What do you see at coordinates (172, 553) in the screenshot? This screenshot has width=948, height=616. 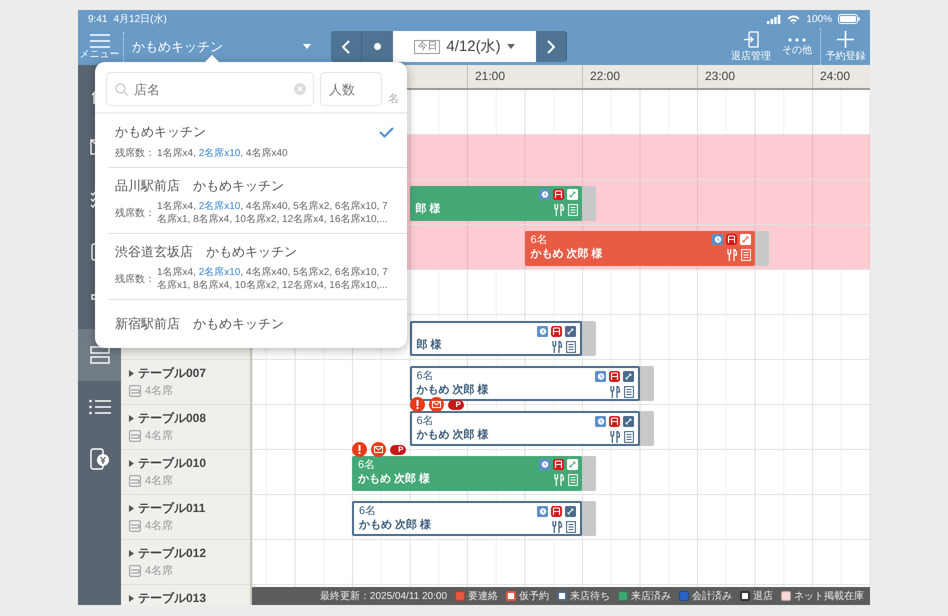 I see `table-name: テーブル012` at bounding box center [172, 553].